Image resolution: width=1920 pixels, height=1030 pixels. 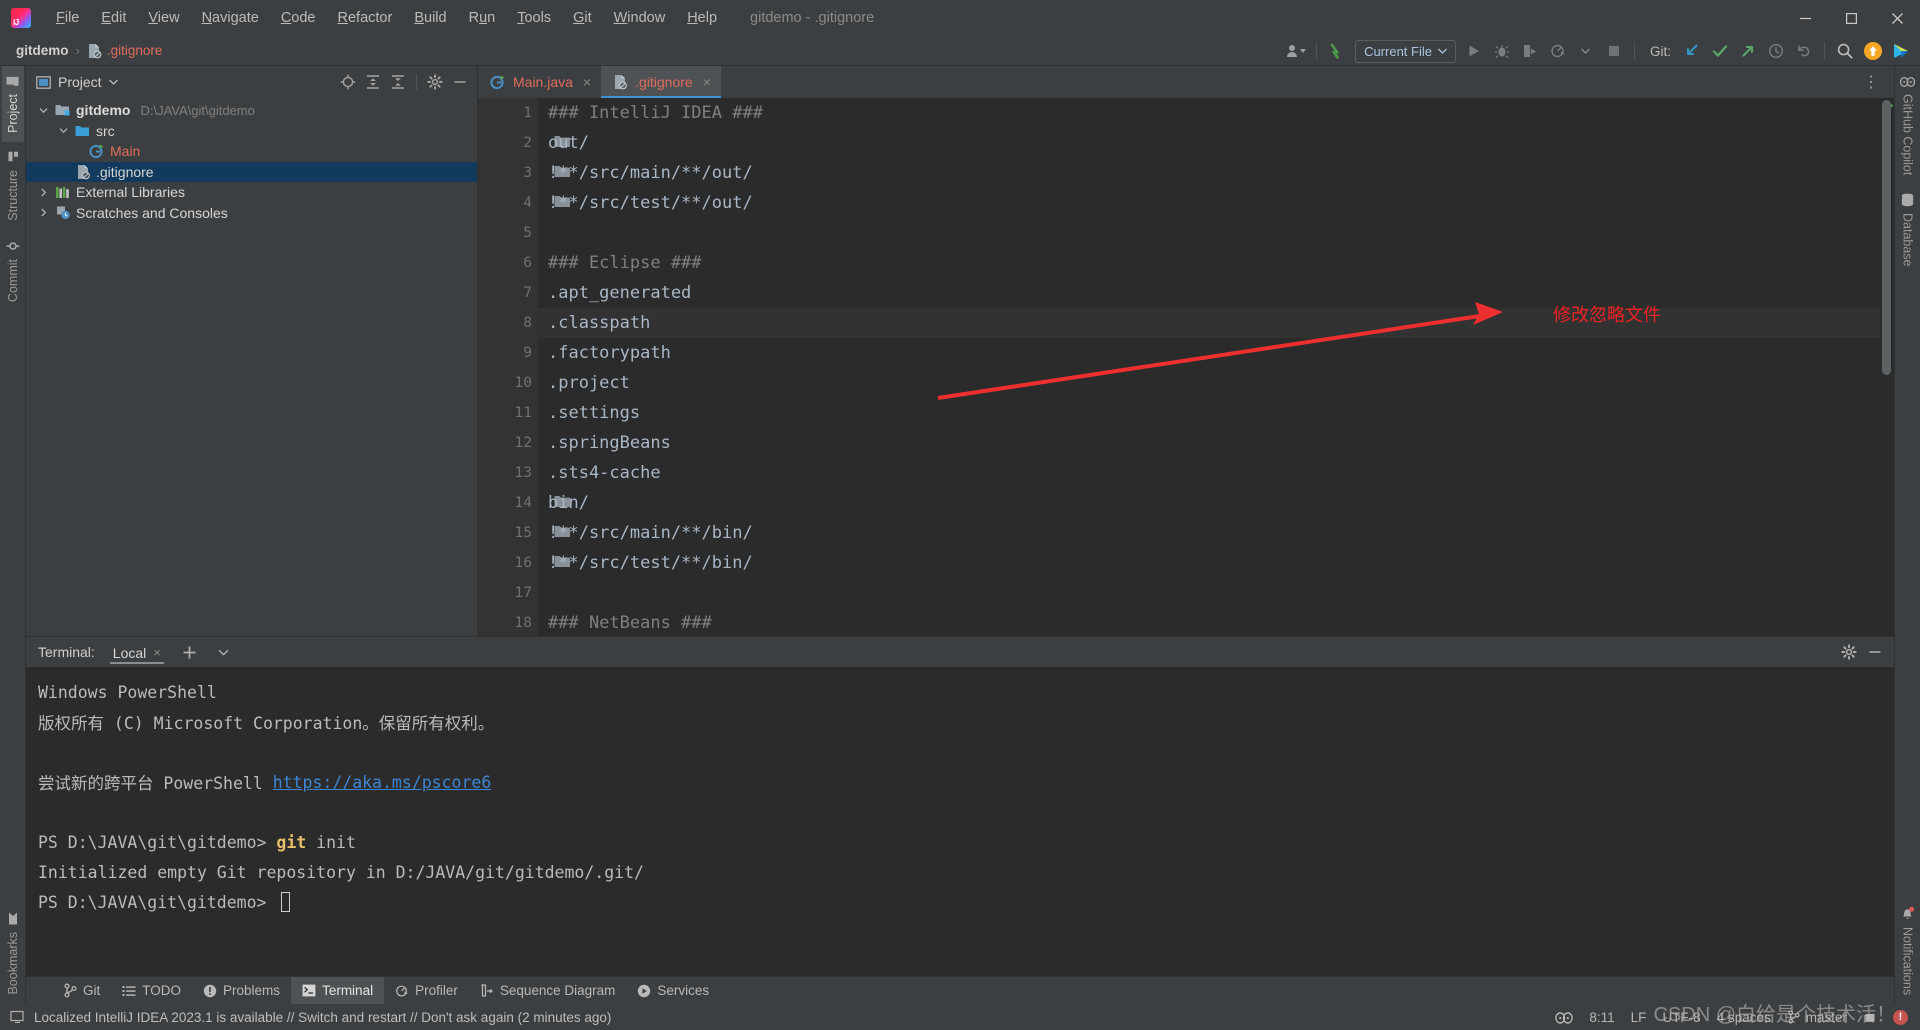 What do you see at coordinates (1405, 51) in the screenshot?
I see `run-configuration-selector: Current File` at bounding box center [1405, 51].